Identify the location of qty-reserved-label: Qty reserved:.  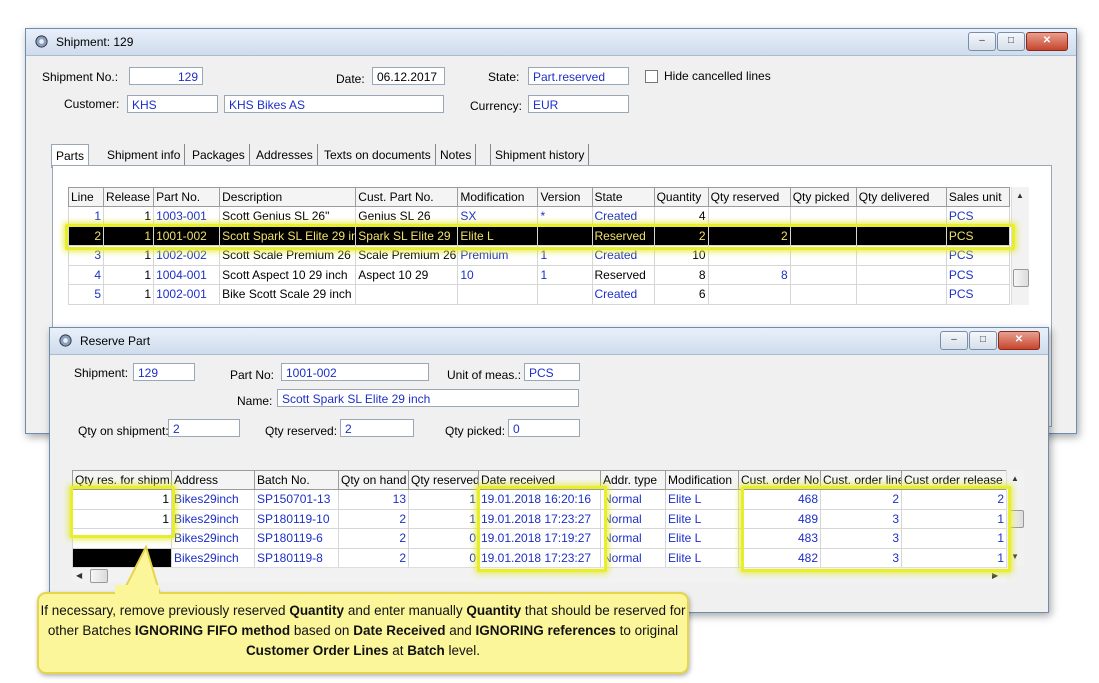
(301, 431).